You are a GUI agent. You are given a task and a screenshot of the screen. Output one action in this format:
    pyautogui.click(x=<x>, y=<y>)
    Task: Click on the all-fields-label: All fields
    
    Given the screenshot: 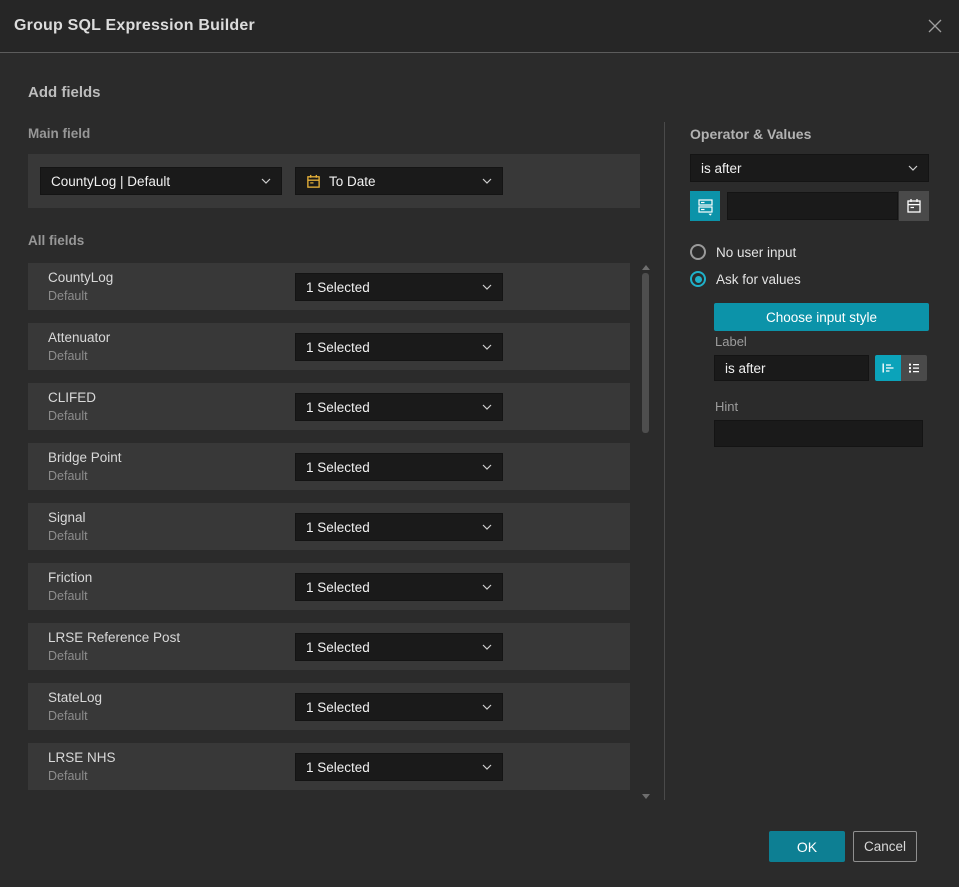 What is the action you would take?
    pyautogui.click(x=56, y=240)
    